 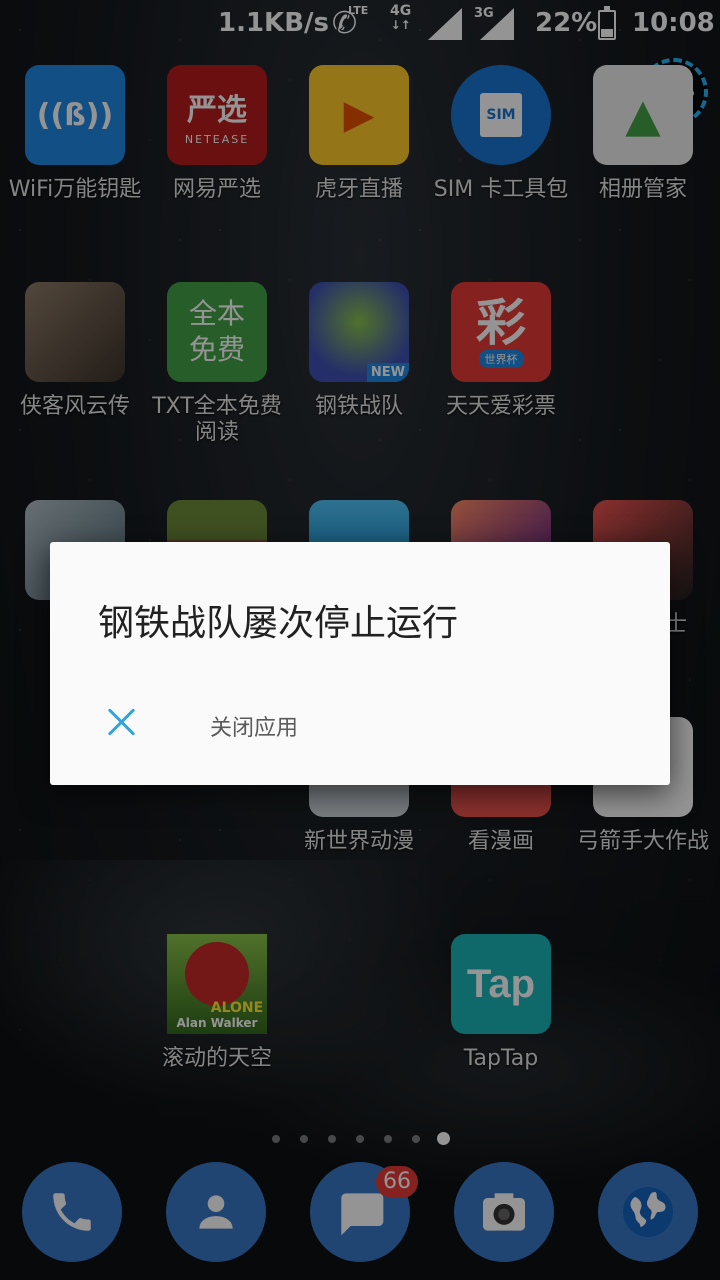 I want to click on close-icon, so click(x=122, y=722).